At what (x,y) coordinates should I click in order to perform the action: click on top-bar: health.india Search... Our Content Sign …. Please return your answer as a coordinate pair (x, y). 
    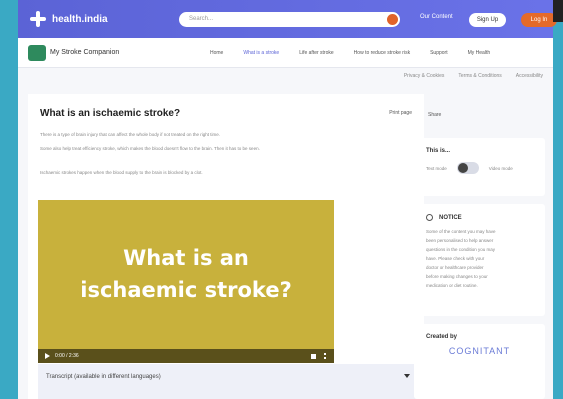
    Looking at the image, I should click on (287, 19).